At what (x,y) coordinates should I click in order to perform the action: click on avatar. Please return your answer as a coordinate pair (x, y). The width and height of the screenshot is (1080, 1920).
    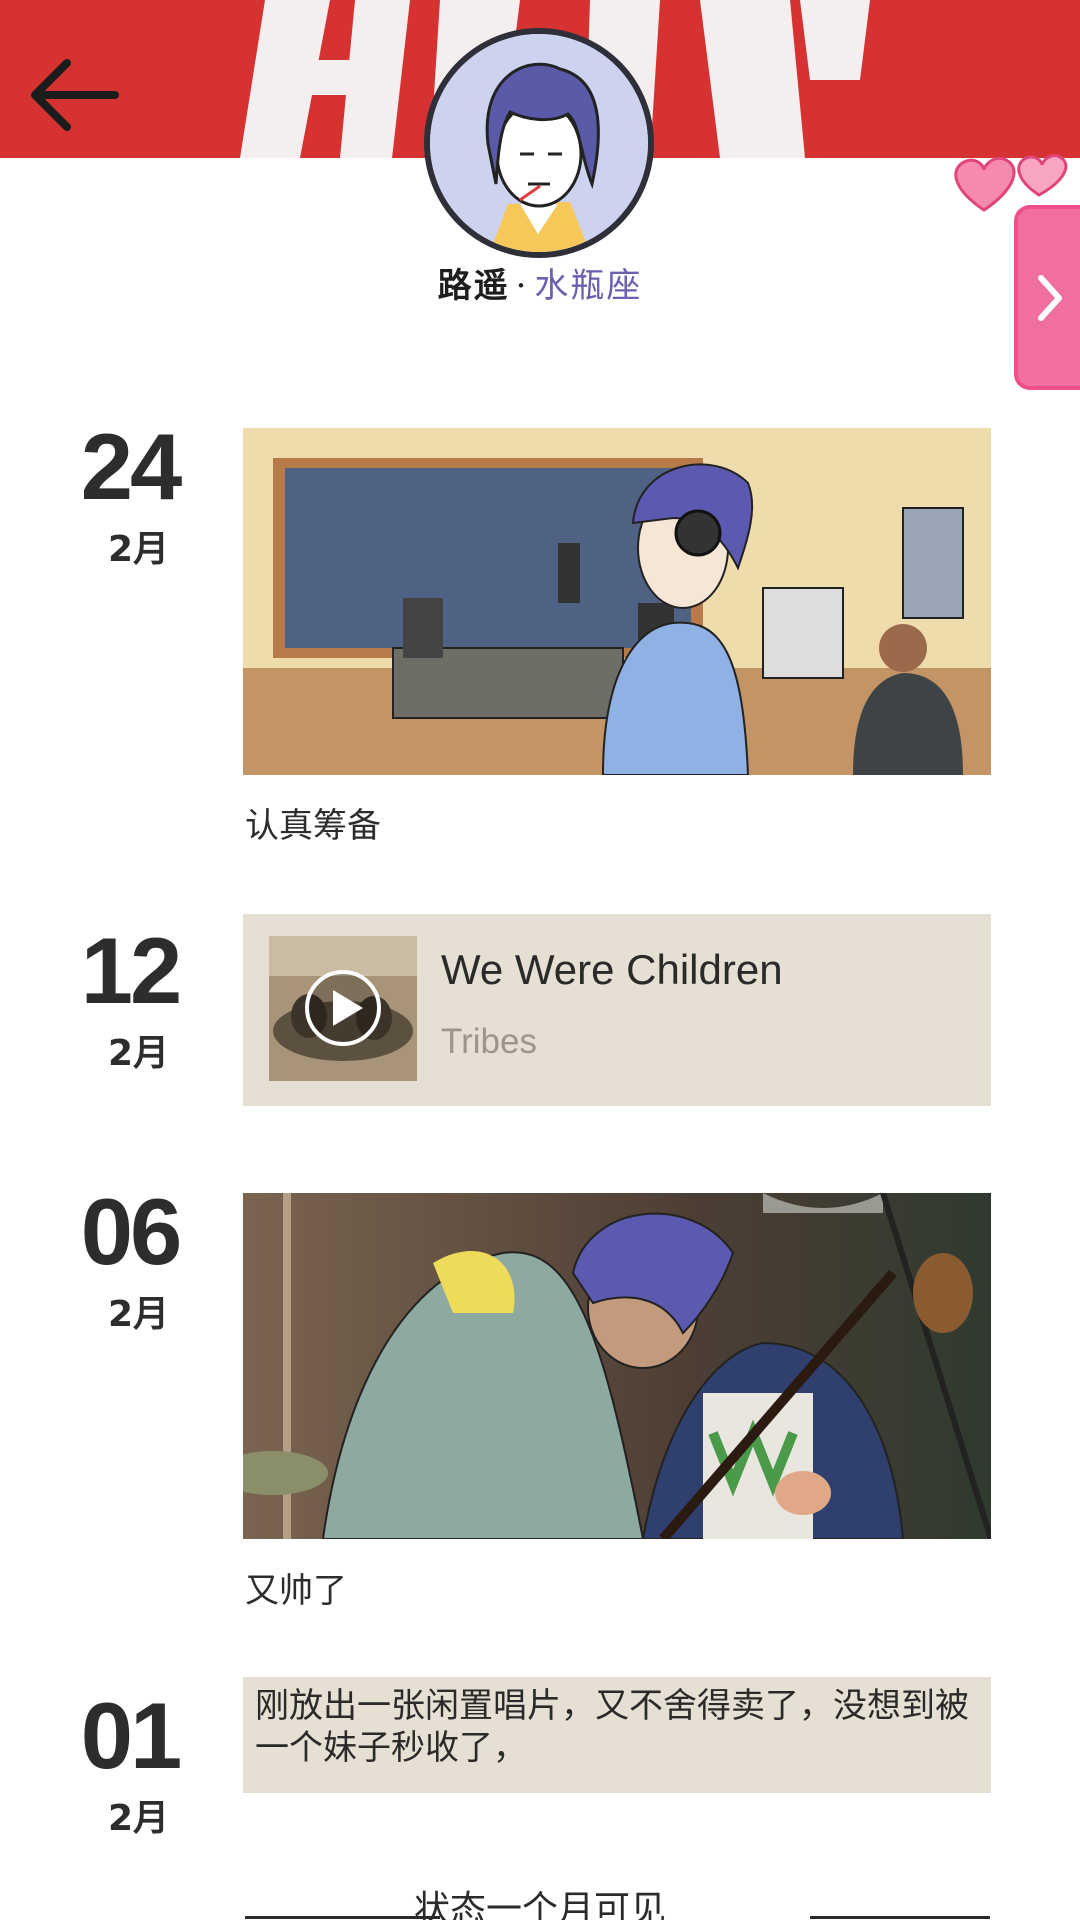
    Looking at the image, I should click on (539, 143).